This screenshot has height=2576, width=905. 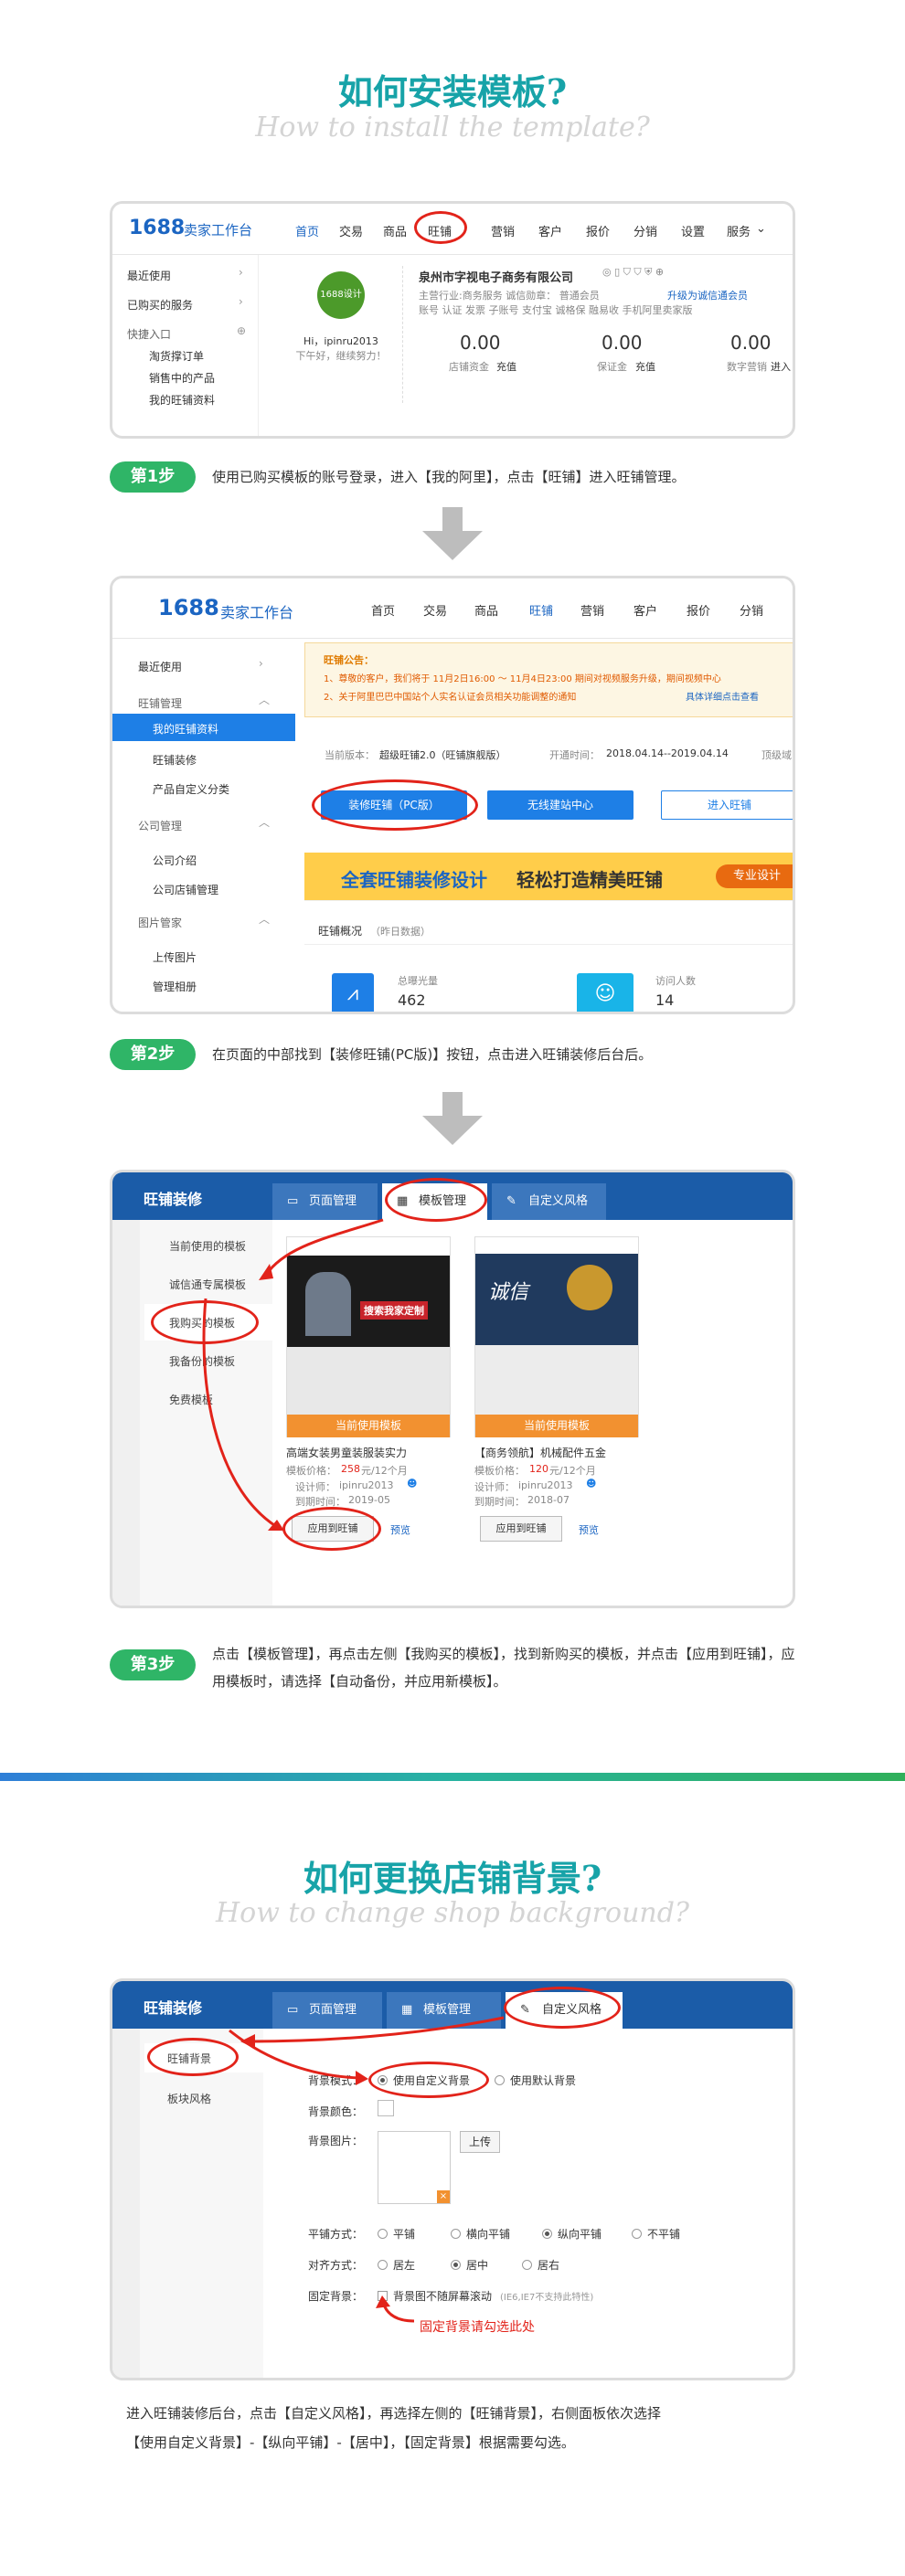 What do you see at coordinates (175, 957) in the screenshot?
I see `side-upload: 上传图片` at bounding box center [175, 957].